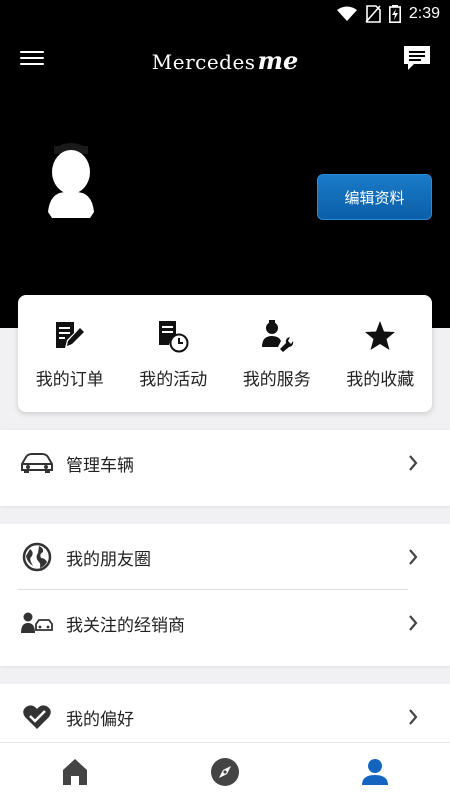  Describe the element at coordinates (225, 14) in the screenshot. I see `status-bar: 2:39` at that location.